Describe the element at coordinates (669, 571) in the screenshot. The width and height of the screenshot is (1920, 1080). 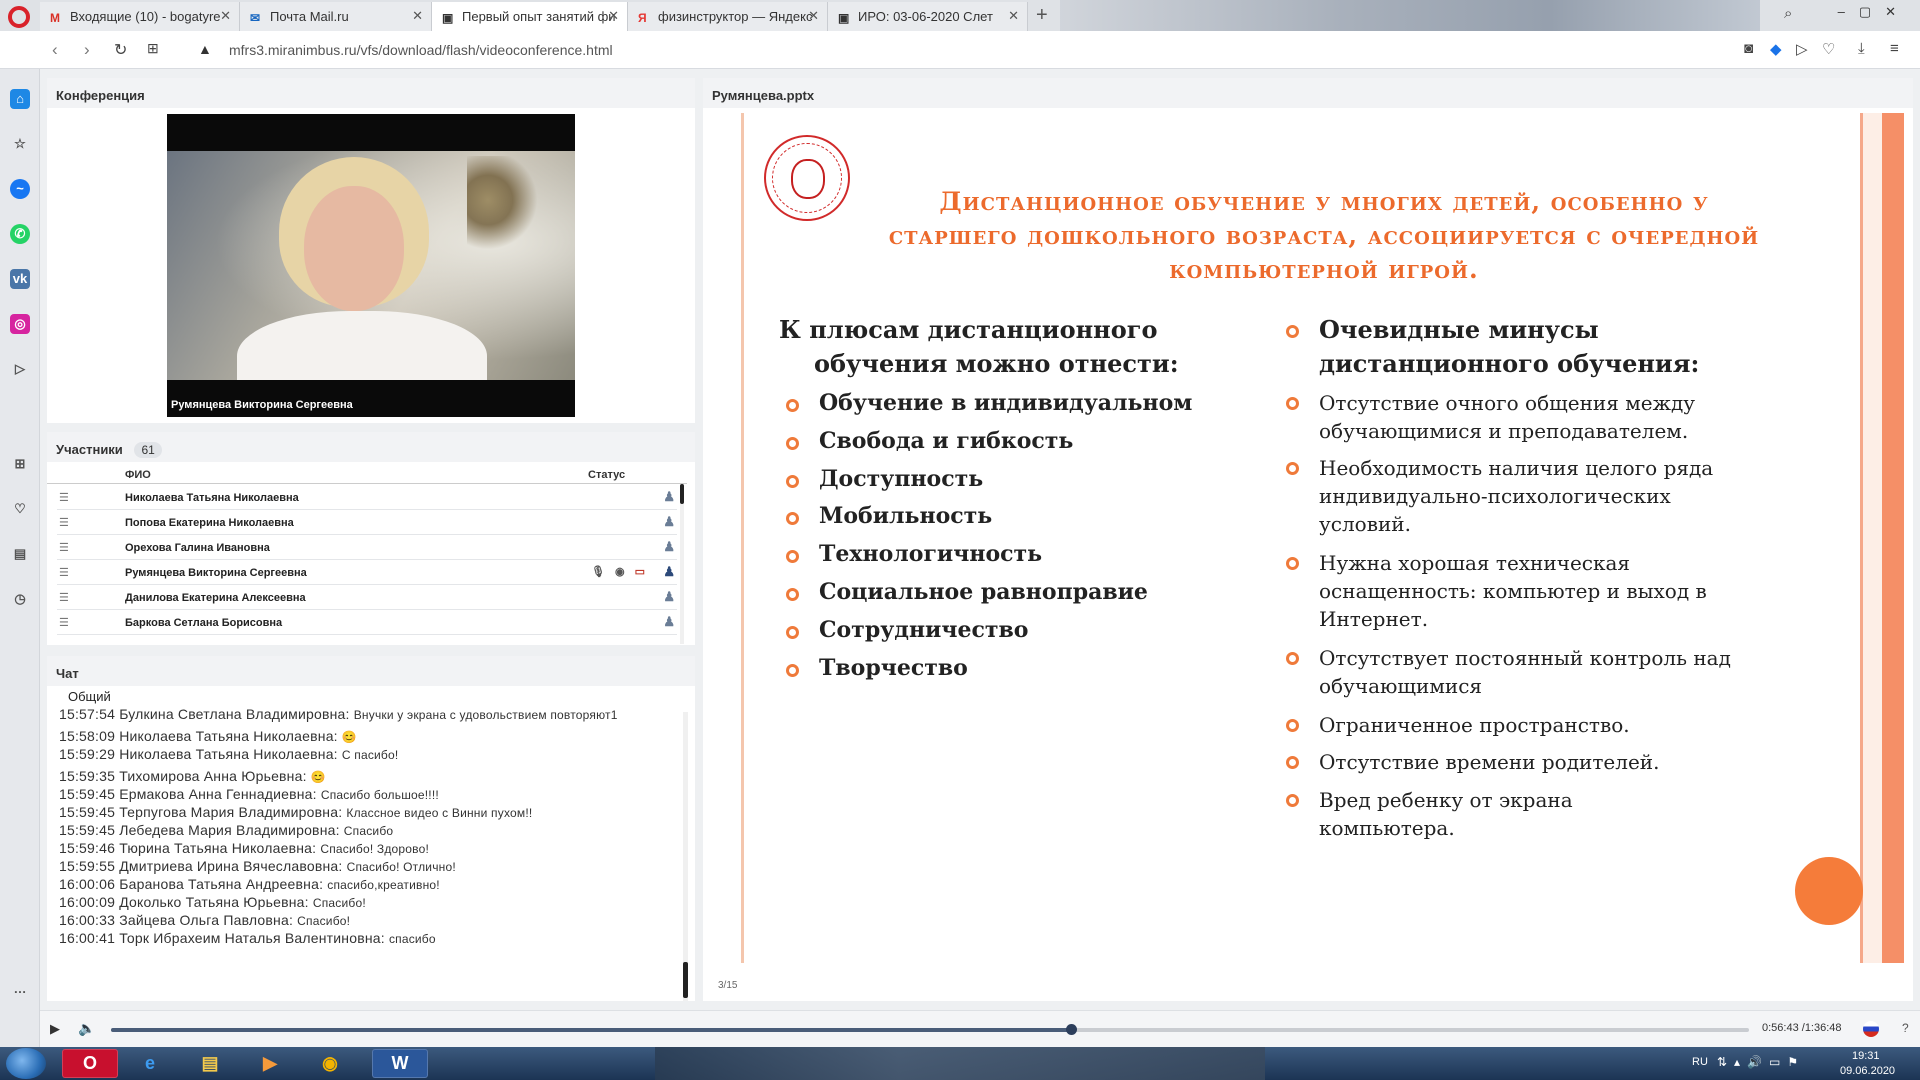
I see `presenter-status-icon: ♟` at that location.